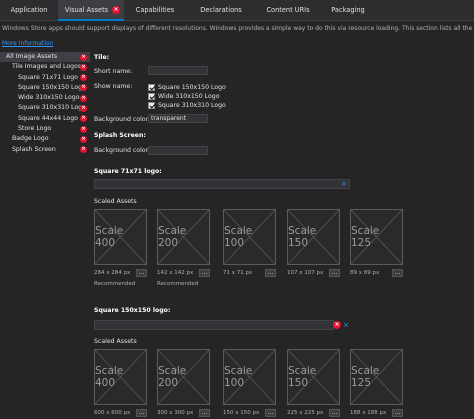 The height and width of the screenshot is (419, 474). I want to click on show-name-square310-checkbox: Square 310x310 Logo, so click(187, 105).